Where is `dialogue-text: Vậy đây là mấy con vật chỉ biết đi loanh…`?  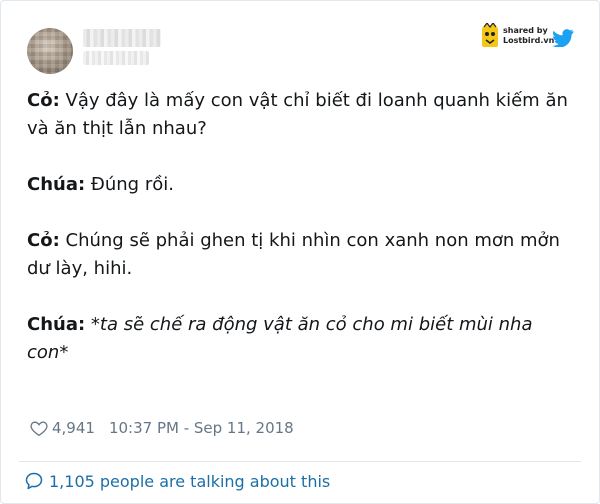
dialogue-text: Vậy đây là mấy con vật chỉ biết đi loanh… is located at coordinates (297, 114).